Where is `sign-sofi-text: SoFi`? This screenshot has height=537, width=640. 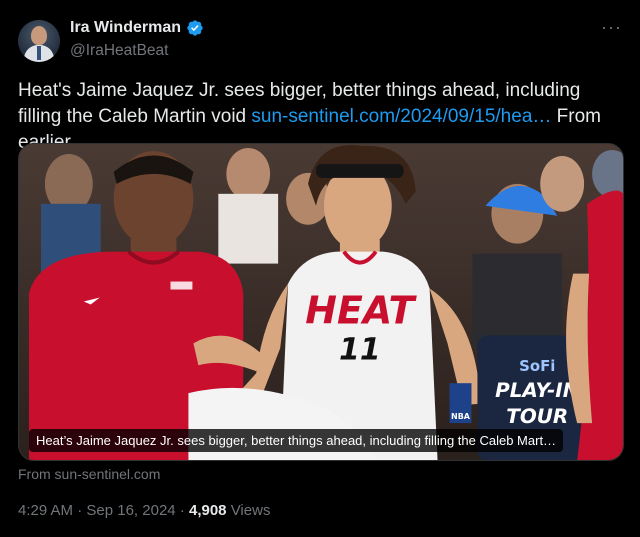 sign-sofi-text: SoFi is located at coordinates (537, 366).